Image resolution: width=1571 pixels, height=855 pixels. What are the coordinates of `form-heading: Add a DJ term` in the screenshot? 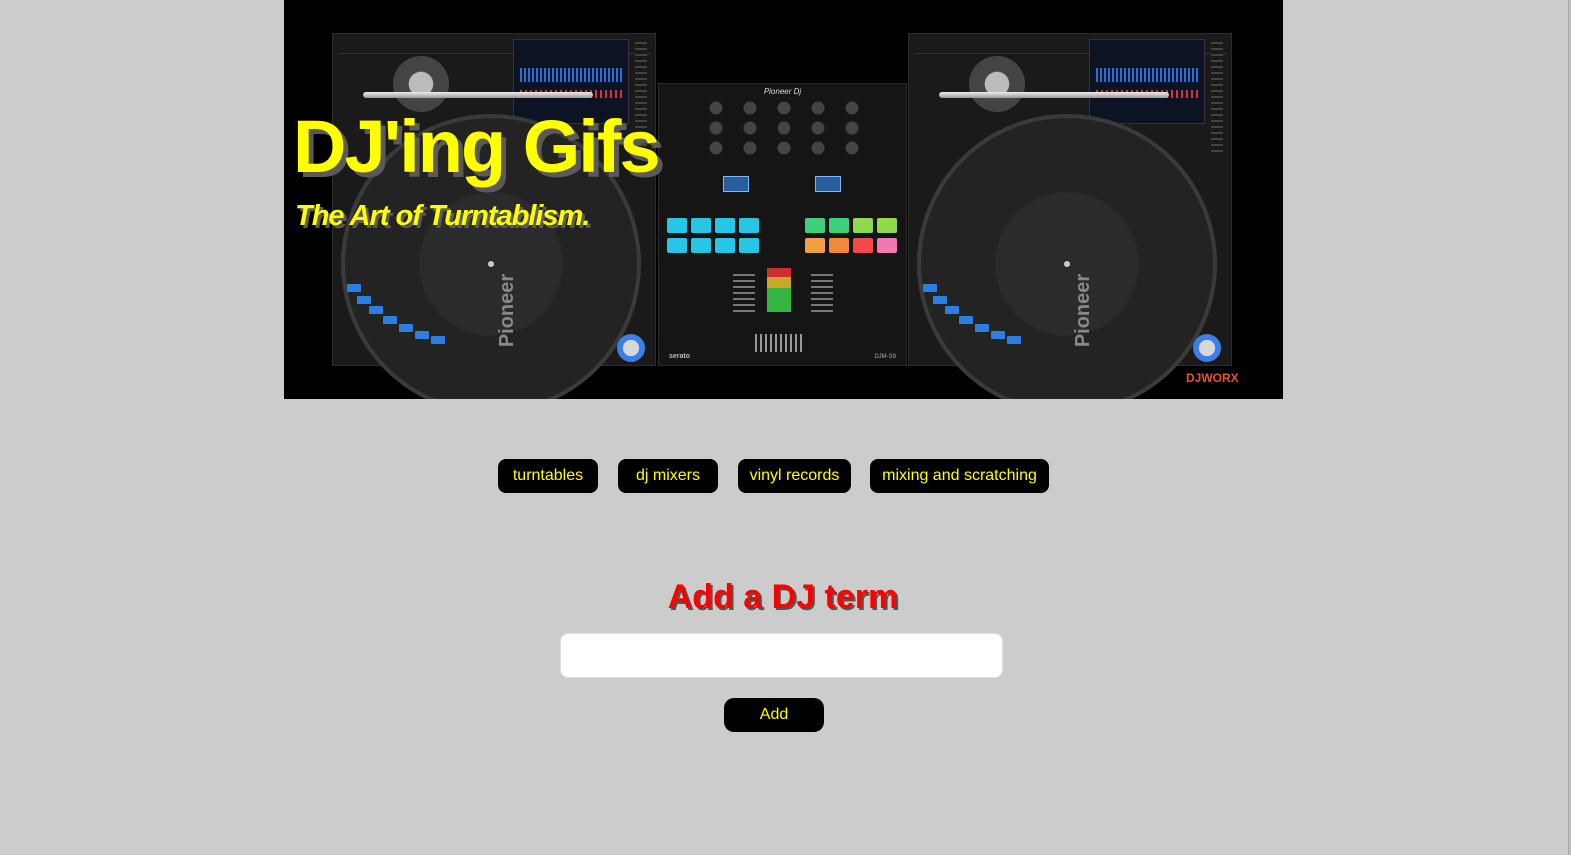 It's located at (783, 597).